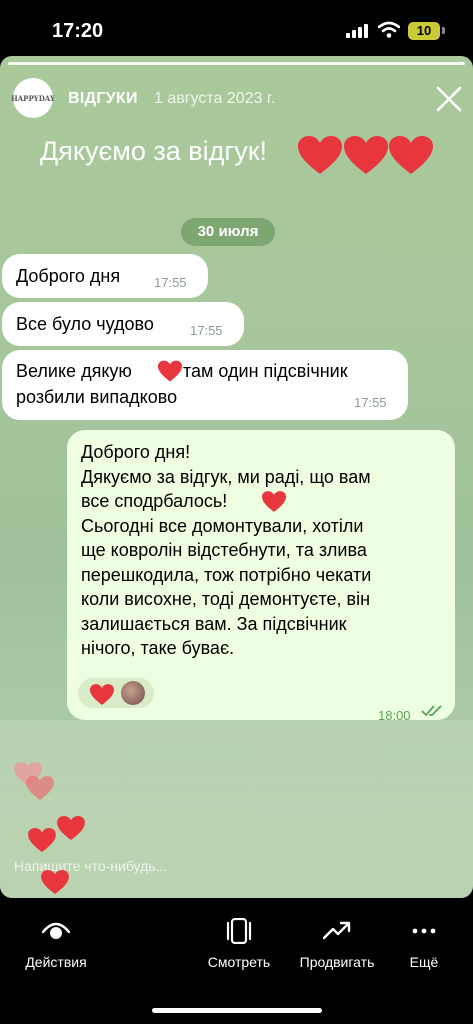 The width and height of the screenshot is (473, 1024). I want to click on story-action-bar: Действия Смотреть Продвигать Ещё, so click(236, 961).